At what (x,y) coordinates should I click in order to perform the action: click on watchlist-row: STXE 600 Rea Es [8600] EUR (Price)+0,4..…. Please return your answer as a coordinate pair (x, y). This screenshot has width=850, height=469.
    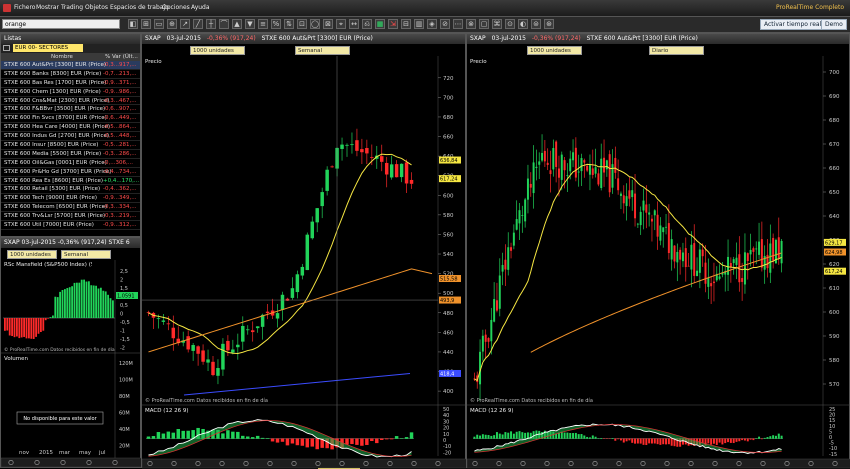
    Looking at the image, I should click on (70, 181).